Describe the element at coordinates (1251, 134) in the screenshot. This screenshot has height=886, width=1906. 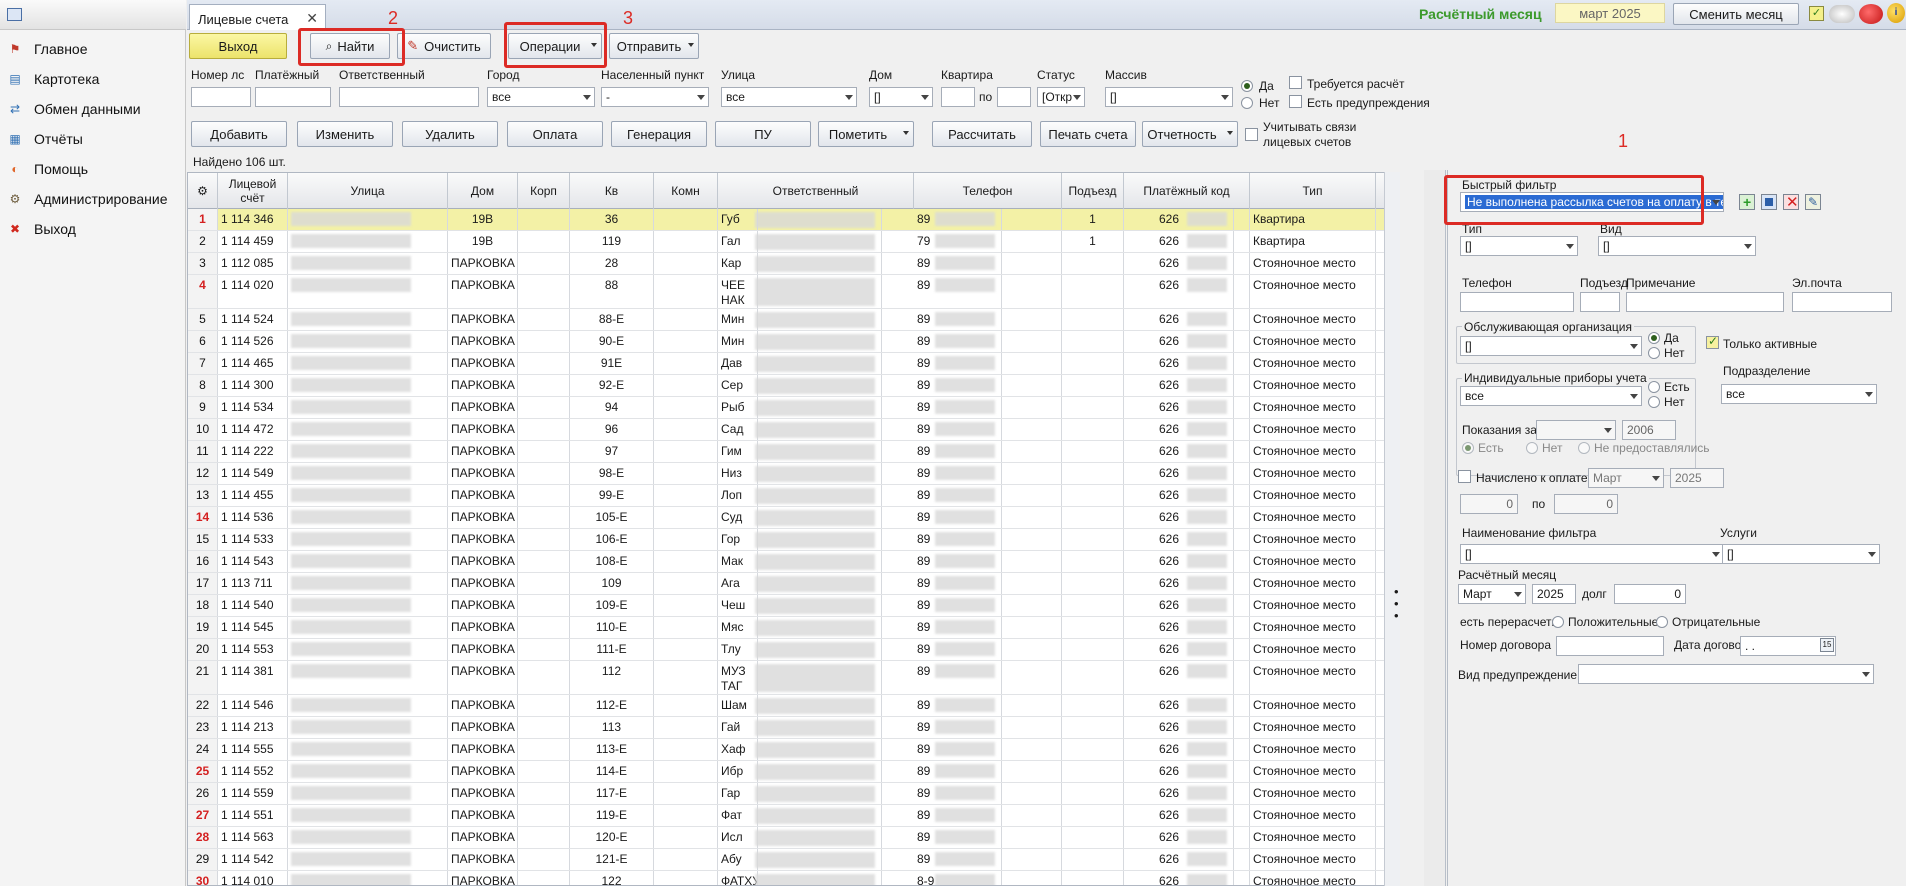
I see `links-checkbox` at that location.